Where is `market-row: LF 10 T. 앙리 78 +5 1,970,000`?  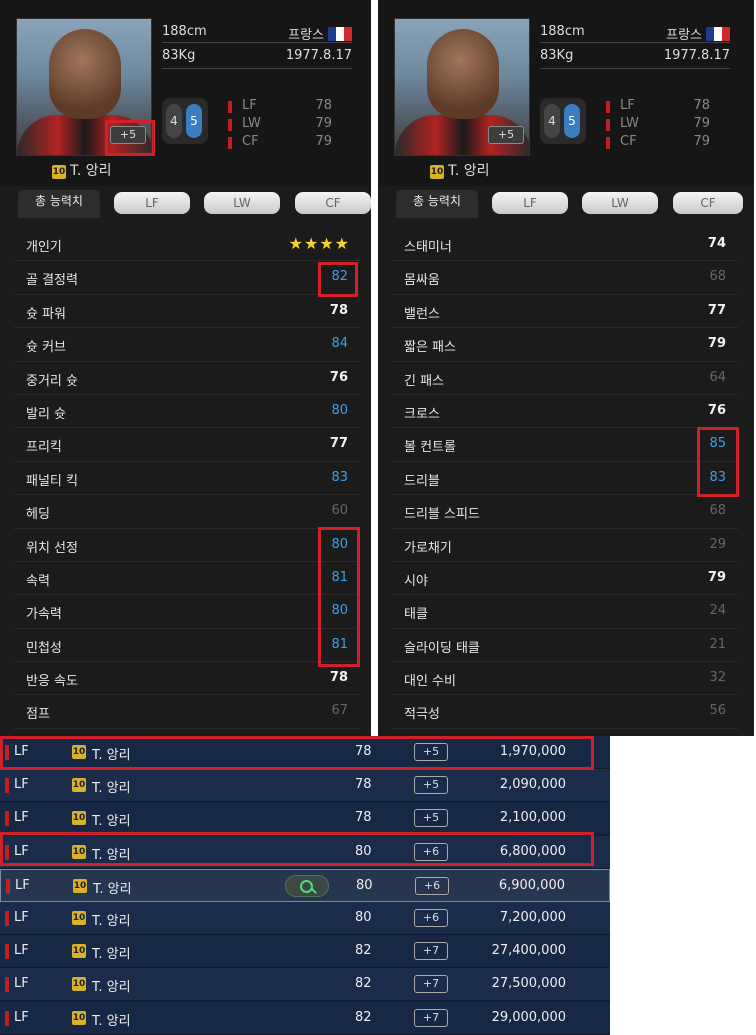 market-row: LF 10 T. 앙리 78 +5 1,970,000 is located at coordinates (305, 752).